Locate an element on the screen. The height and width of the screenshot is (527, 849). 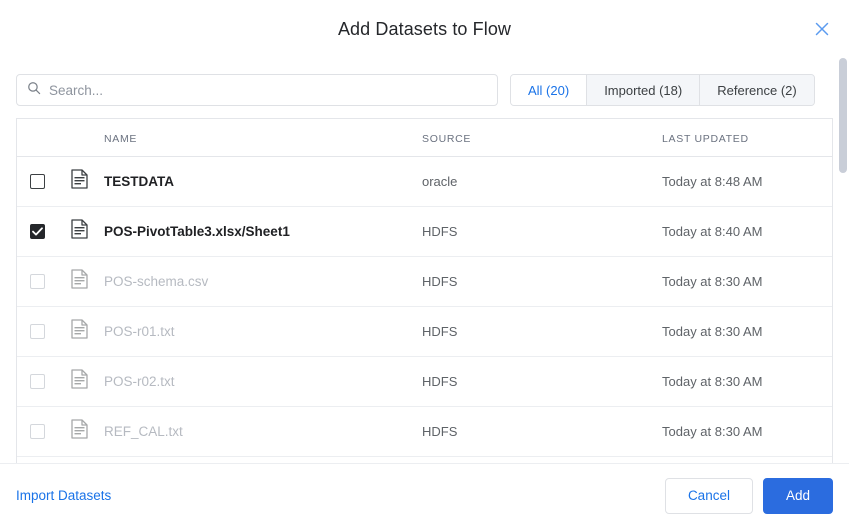
dataset-name: TESTDATA is located at coordinates (139, 181).